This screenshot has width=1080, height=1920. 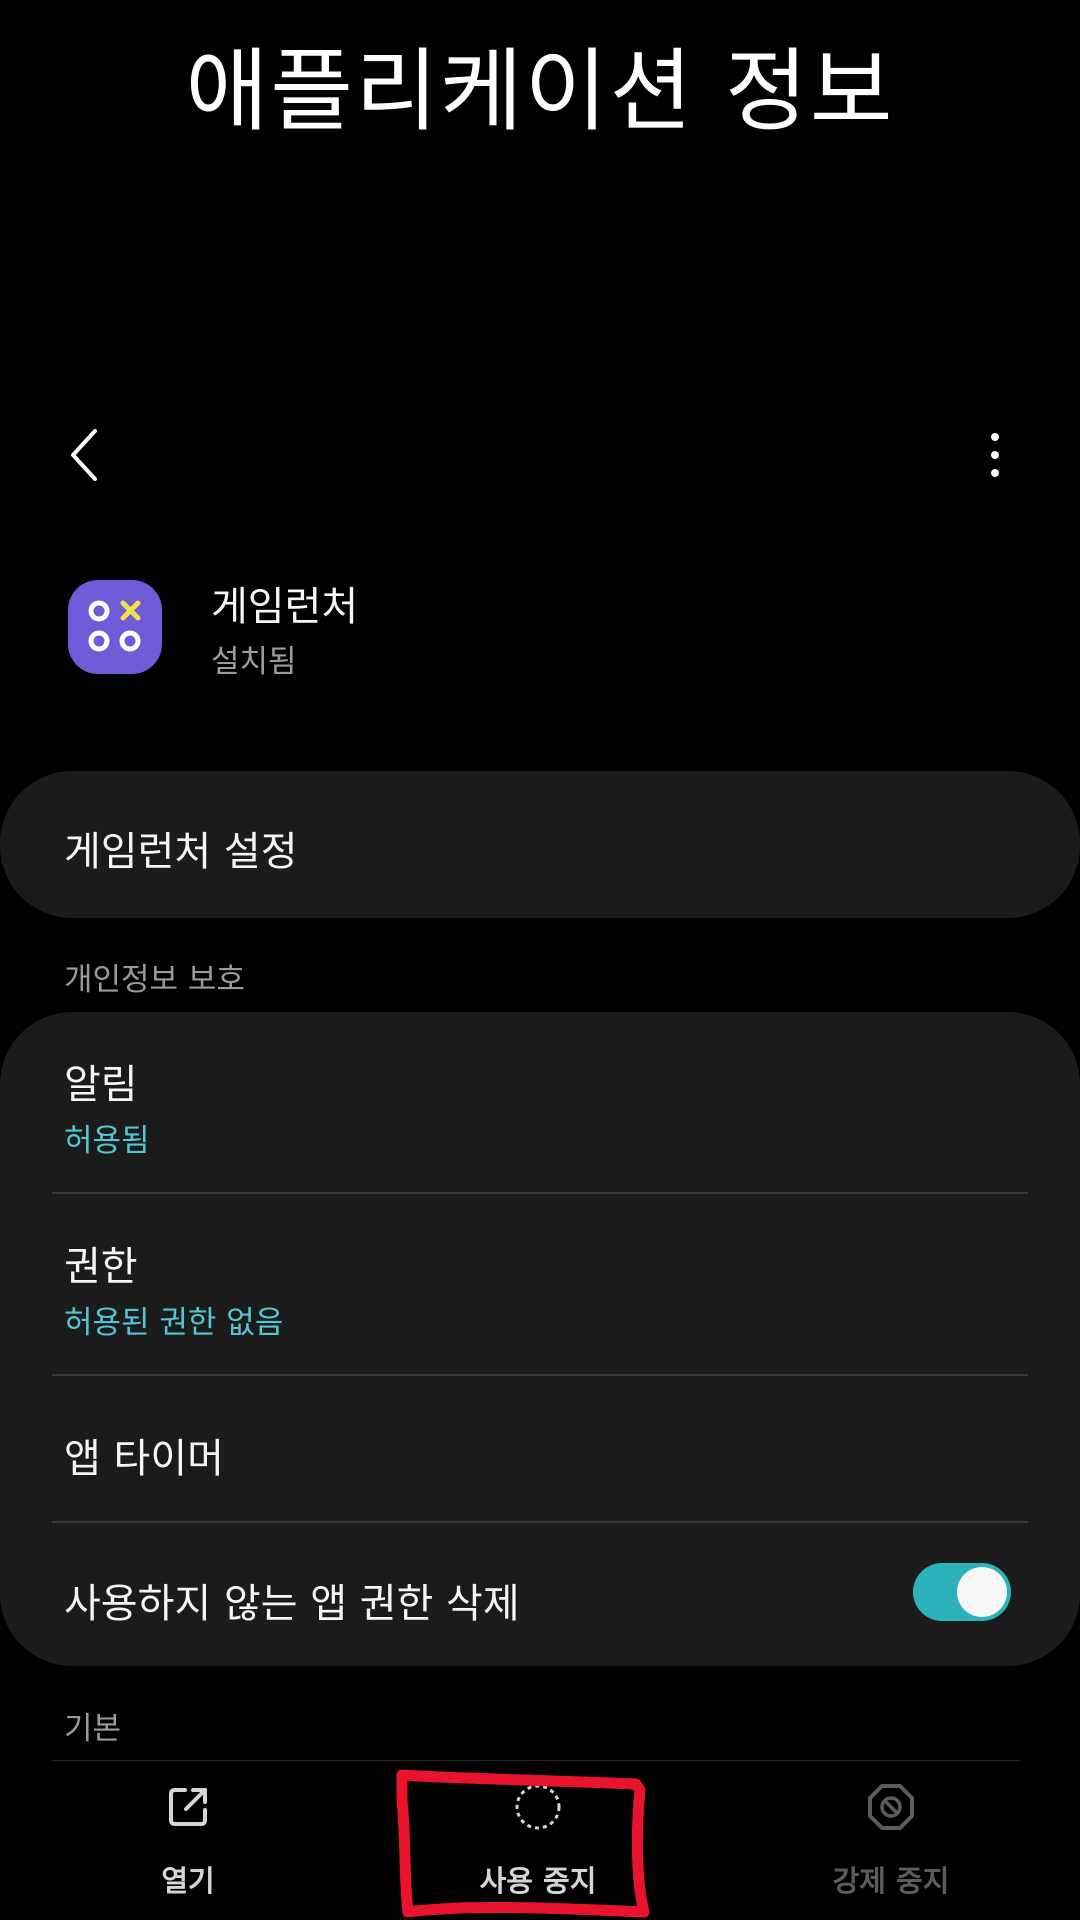 What do you see at coordinates (538, 1881) in the screenshot?
I see `disable-label: 사용 중지` at bounding box center [538, 1881].